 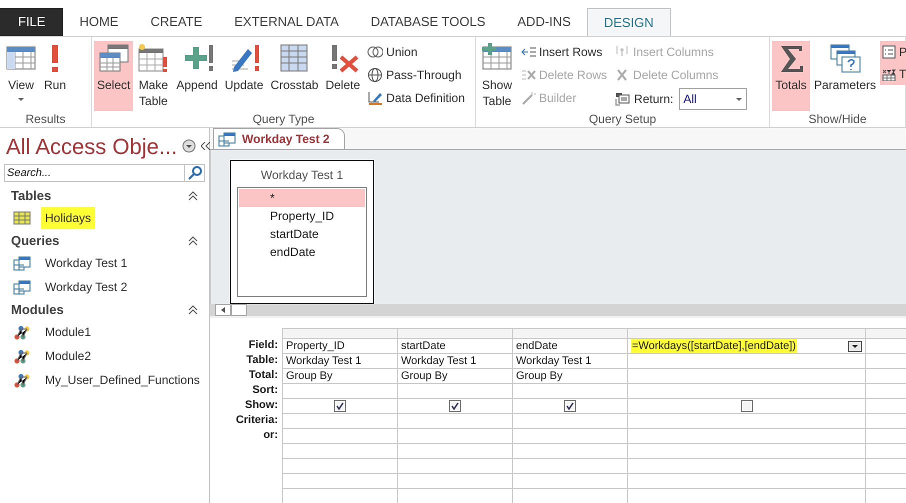 I want to click on group-heading: Tables, so click(x=31, y=195).